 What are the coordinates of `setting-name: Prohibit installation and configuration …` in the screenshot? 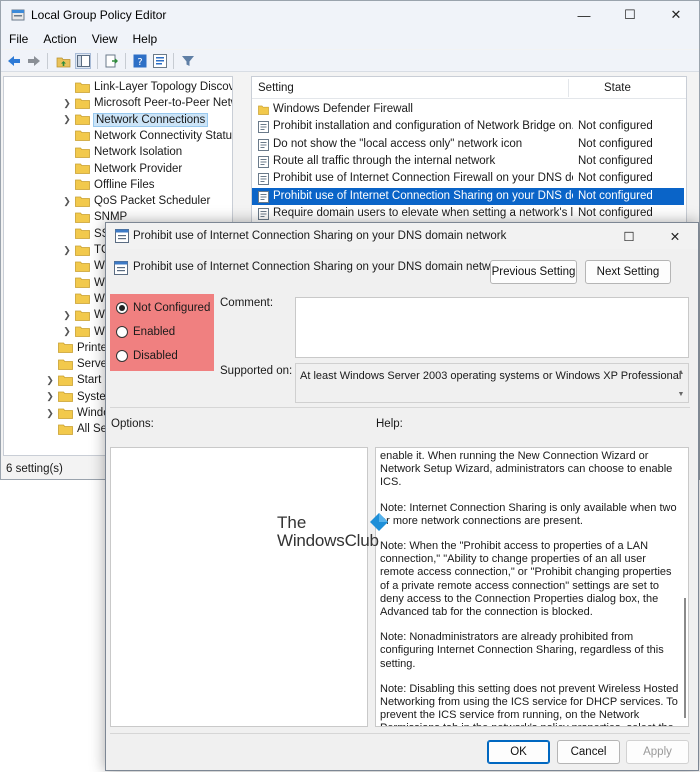 It's located at (423, 126).